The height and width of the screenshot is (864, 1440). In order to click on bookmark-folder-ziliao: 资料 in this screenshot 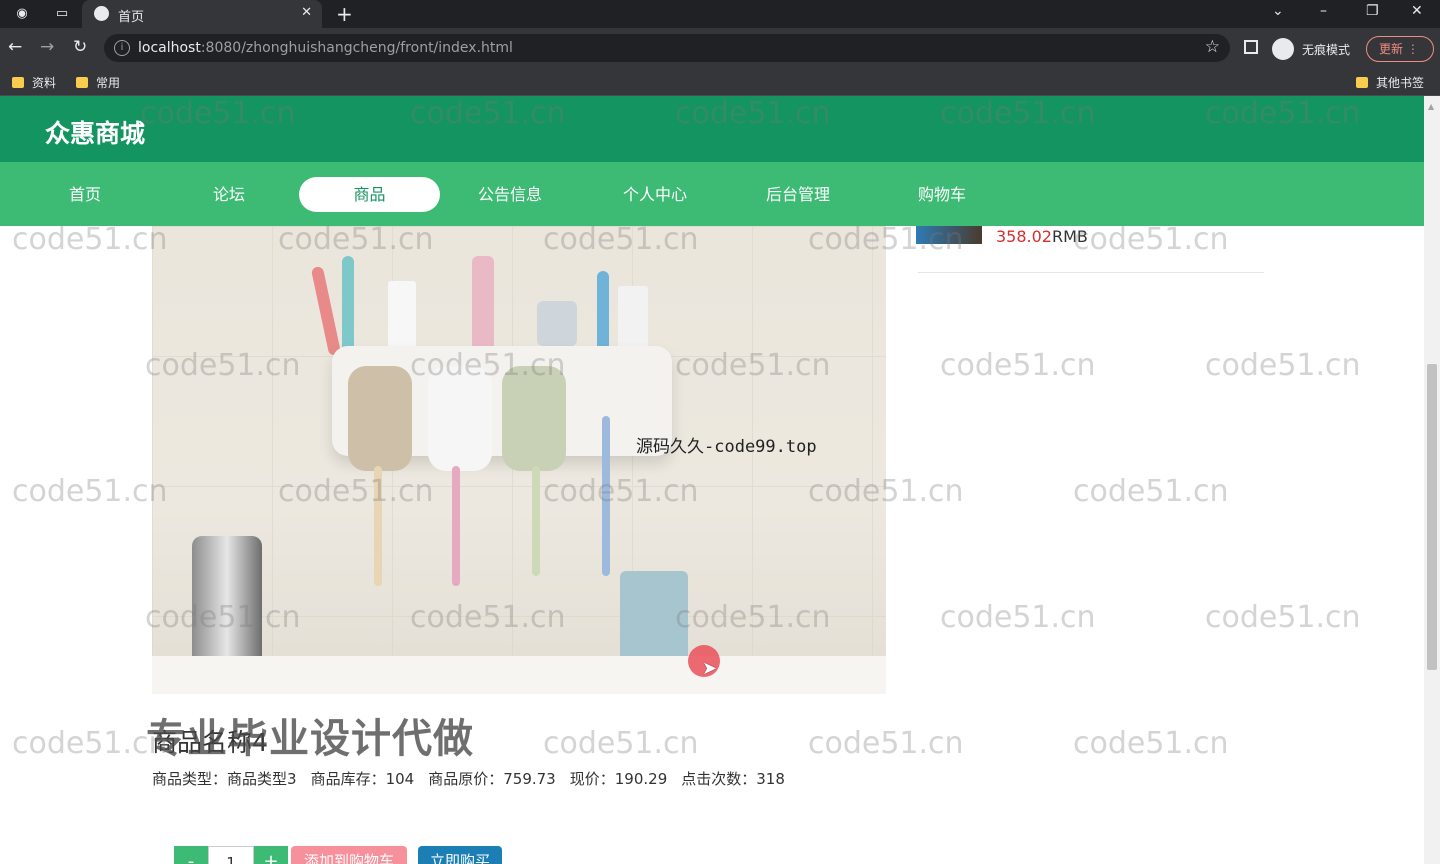, I will do `click(34, 82)`.